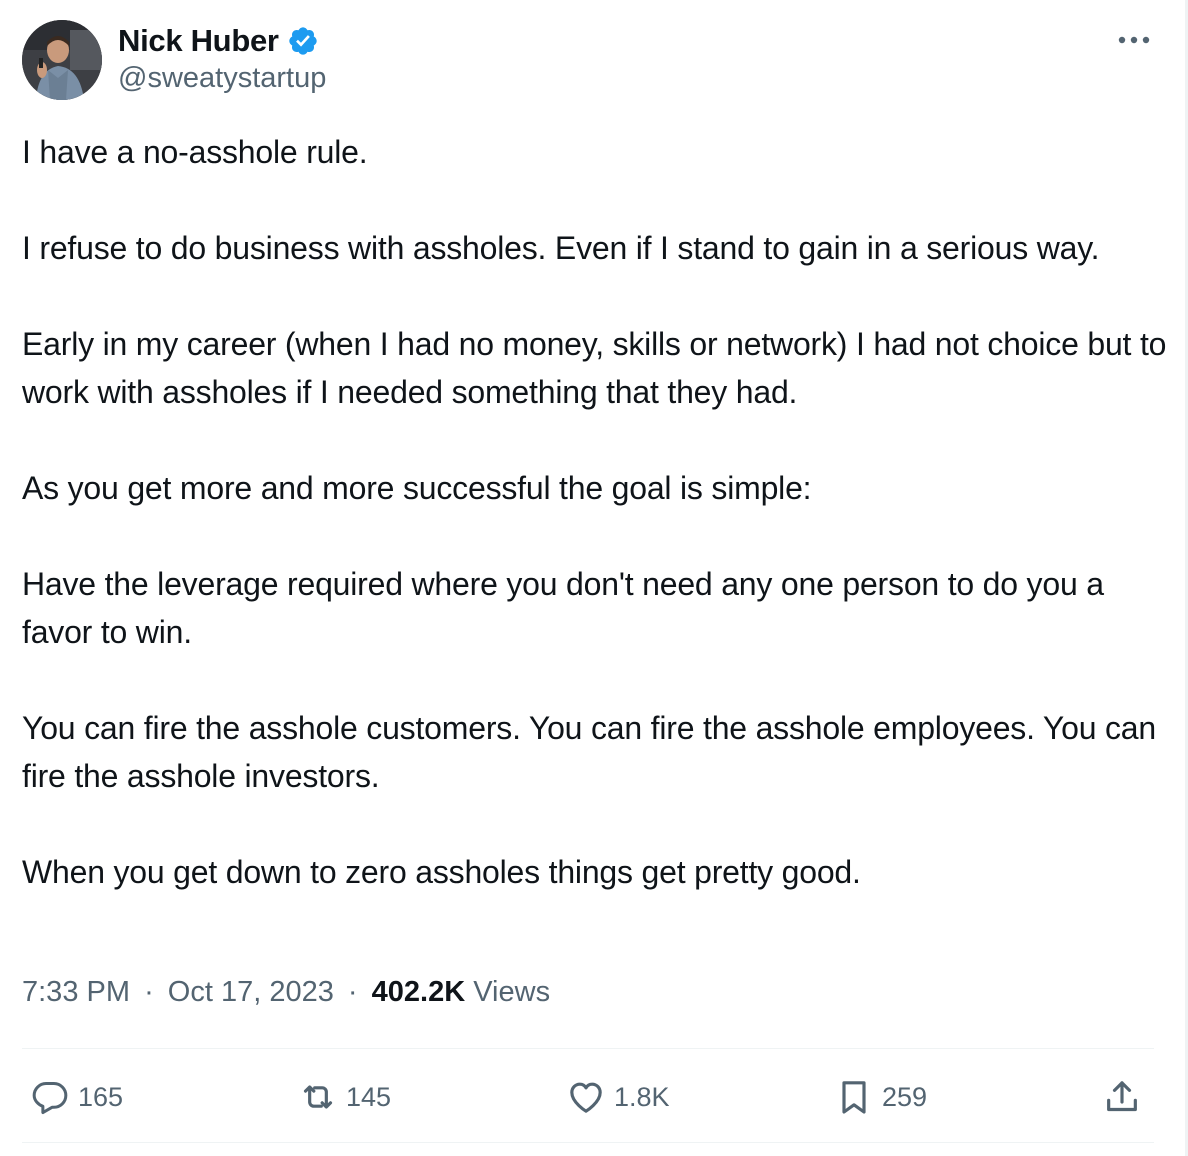  Describe the element at coordinates (905, 1096) in the screenshot. I see `bookmark-count: 259` at that location.